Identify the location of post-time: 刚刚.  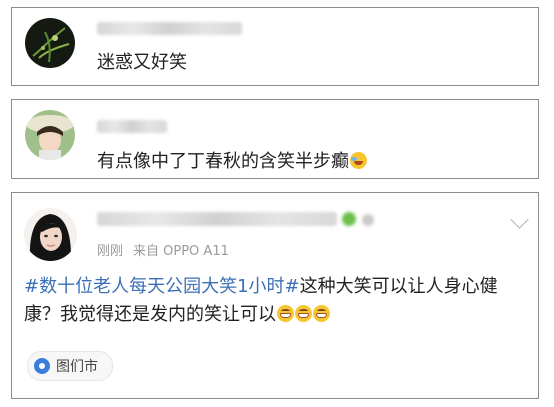
(110, 251).